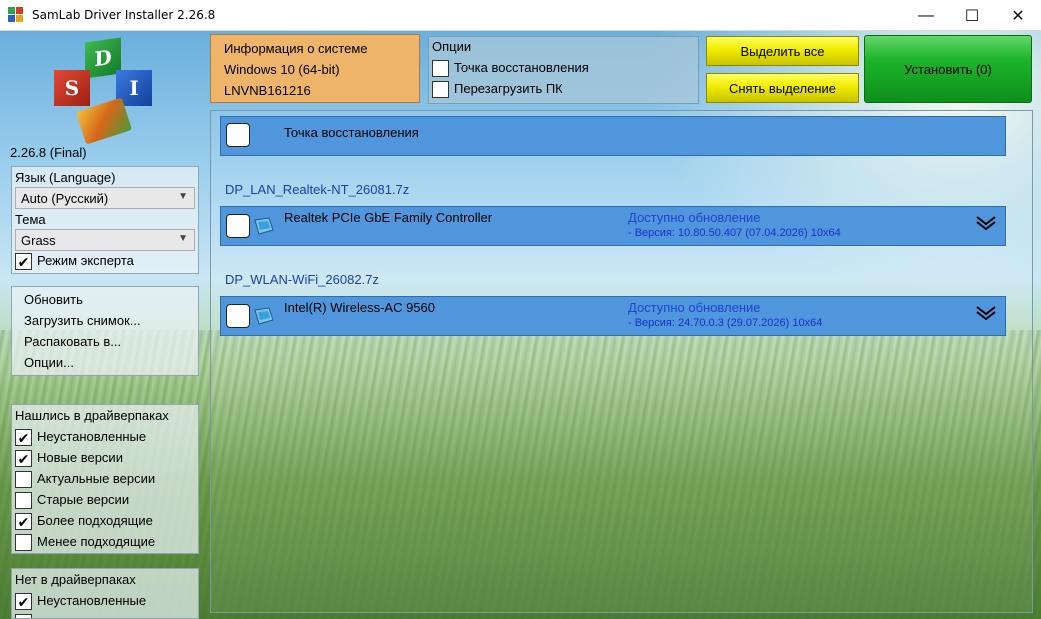 This screenshot has width=1041, height=619. What do you see at coordinates (65, 177) in the screenshot?
I see `language-label: Язык (Language)` at bounding box center [65, 177].